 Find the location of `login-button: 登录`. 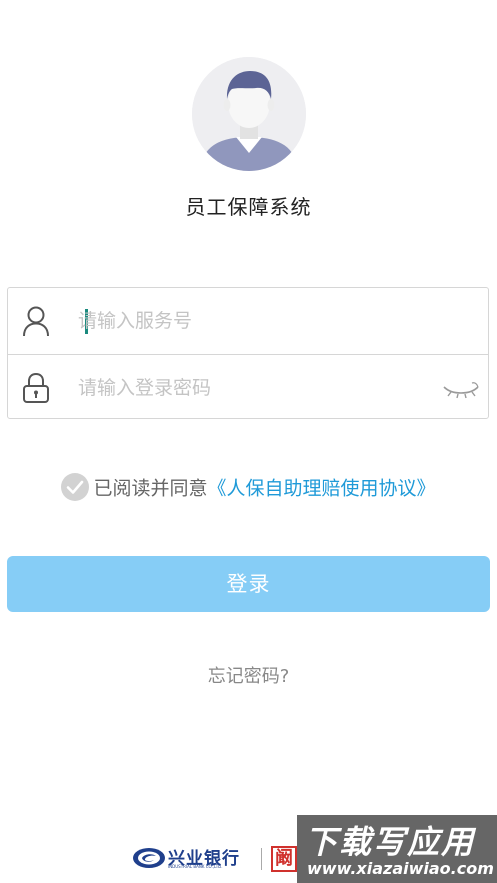

login-button: 登录 is located at coordinates (248, 584).